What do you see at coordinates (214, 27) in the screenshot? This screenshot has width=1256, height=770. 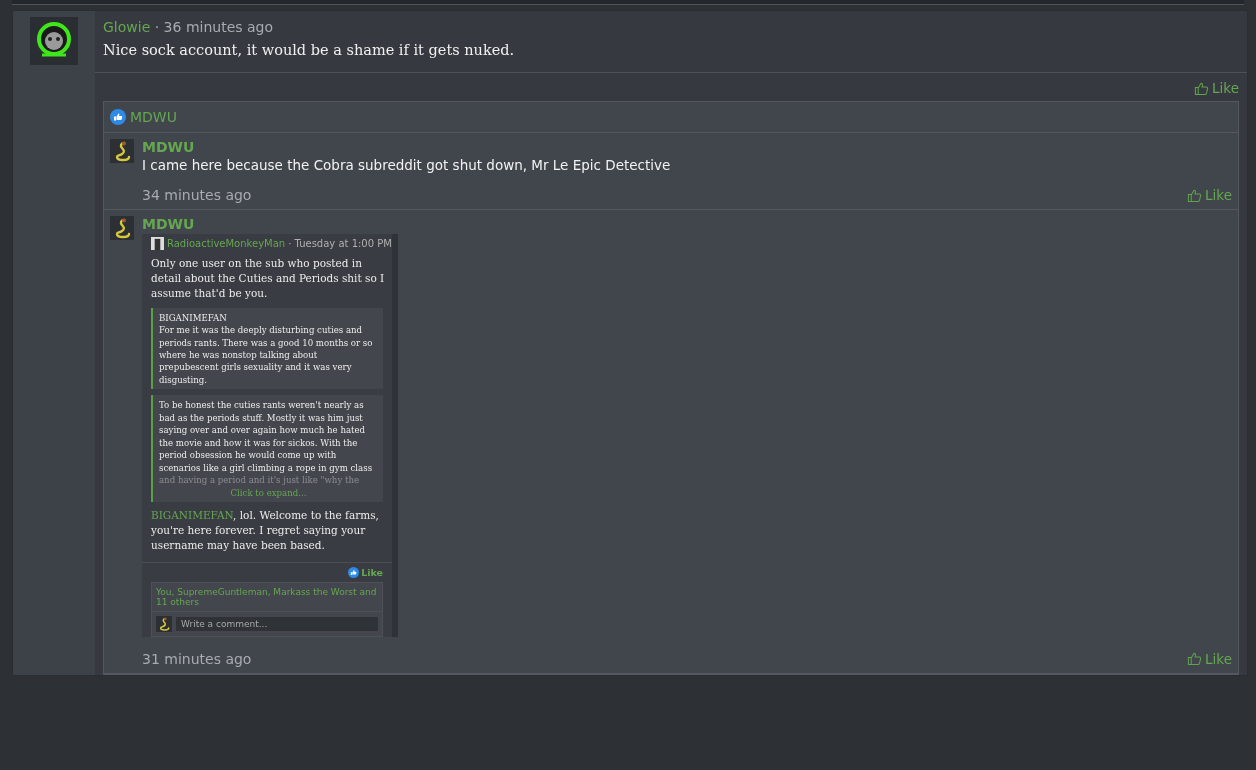 I see `post-time: · 36 minutes ago` at bounding box center [214, 27].